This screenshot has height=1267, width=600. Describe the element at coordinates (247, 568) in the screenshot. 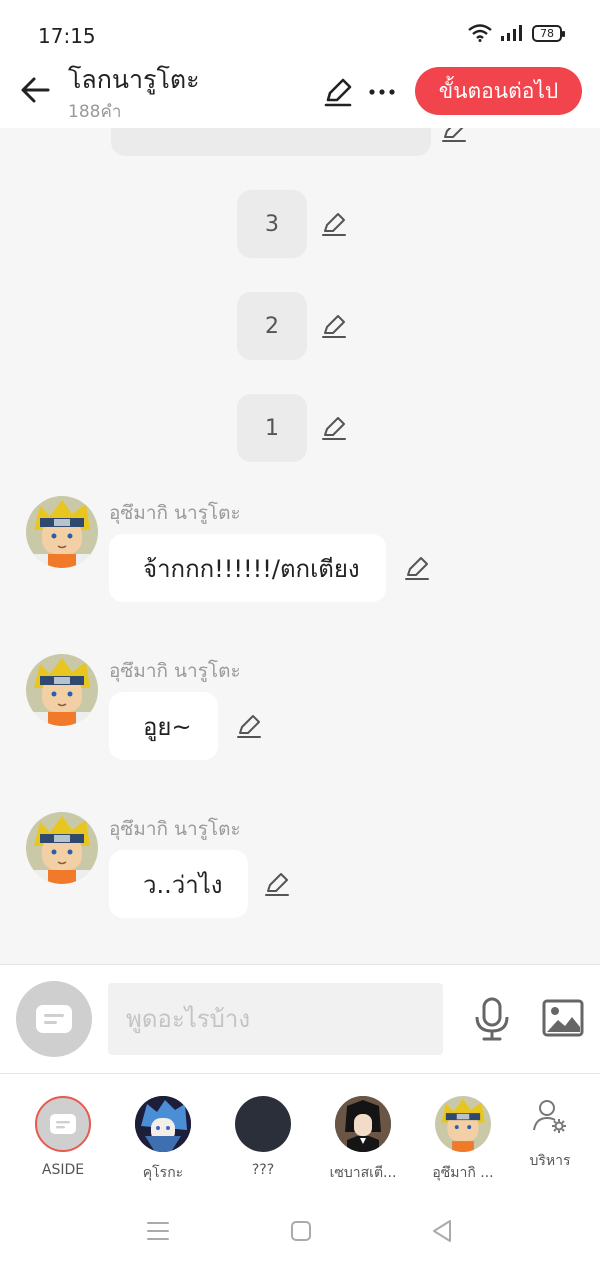

I see `message-bubble: จ้ากกก!!!!!!/ตกเตียง` at that location.